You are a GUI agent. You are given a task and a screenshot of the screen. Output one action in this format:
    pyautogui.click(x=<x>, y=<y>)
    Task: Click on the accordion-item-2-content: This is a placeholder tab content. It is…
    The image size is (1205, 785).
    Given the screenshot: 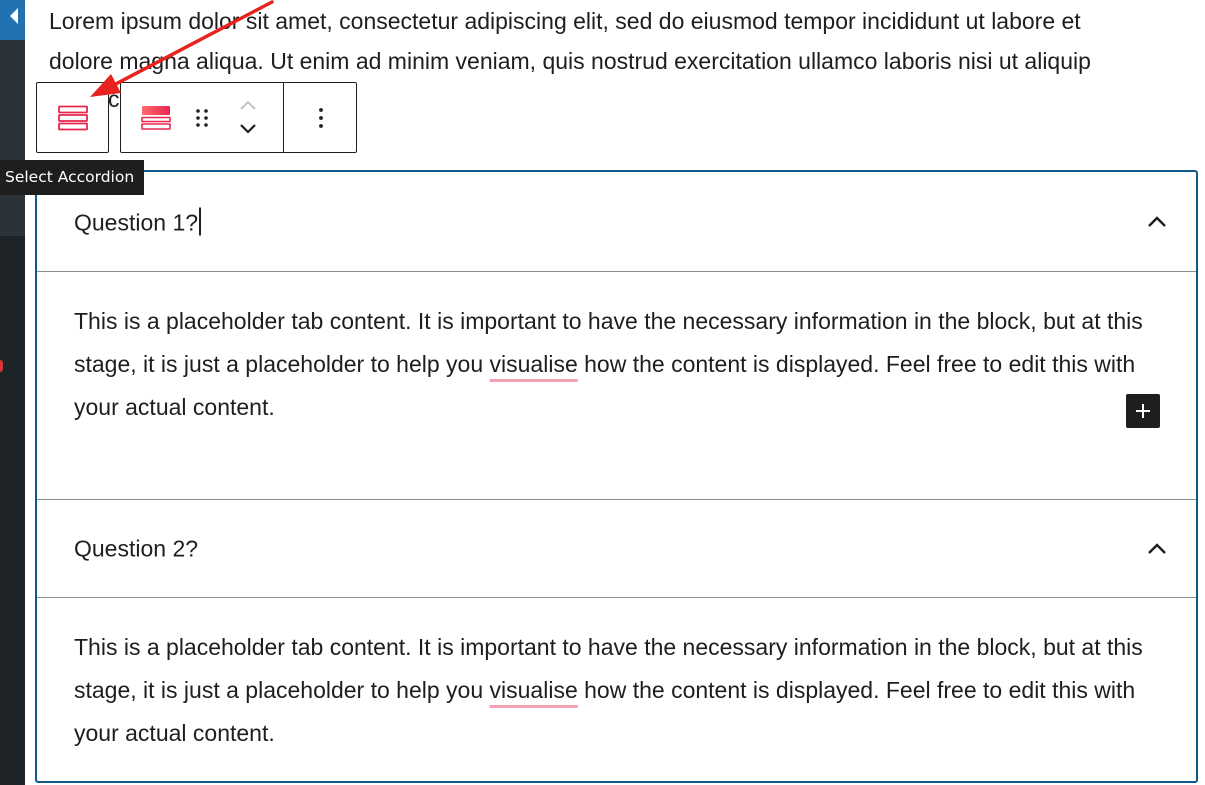 What is the action you would take?
    pyautogui.click(x=616, y=690)
    